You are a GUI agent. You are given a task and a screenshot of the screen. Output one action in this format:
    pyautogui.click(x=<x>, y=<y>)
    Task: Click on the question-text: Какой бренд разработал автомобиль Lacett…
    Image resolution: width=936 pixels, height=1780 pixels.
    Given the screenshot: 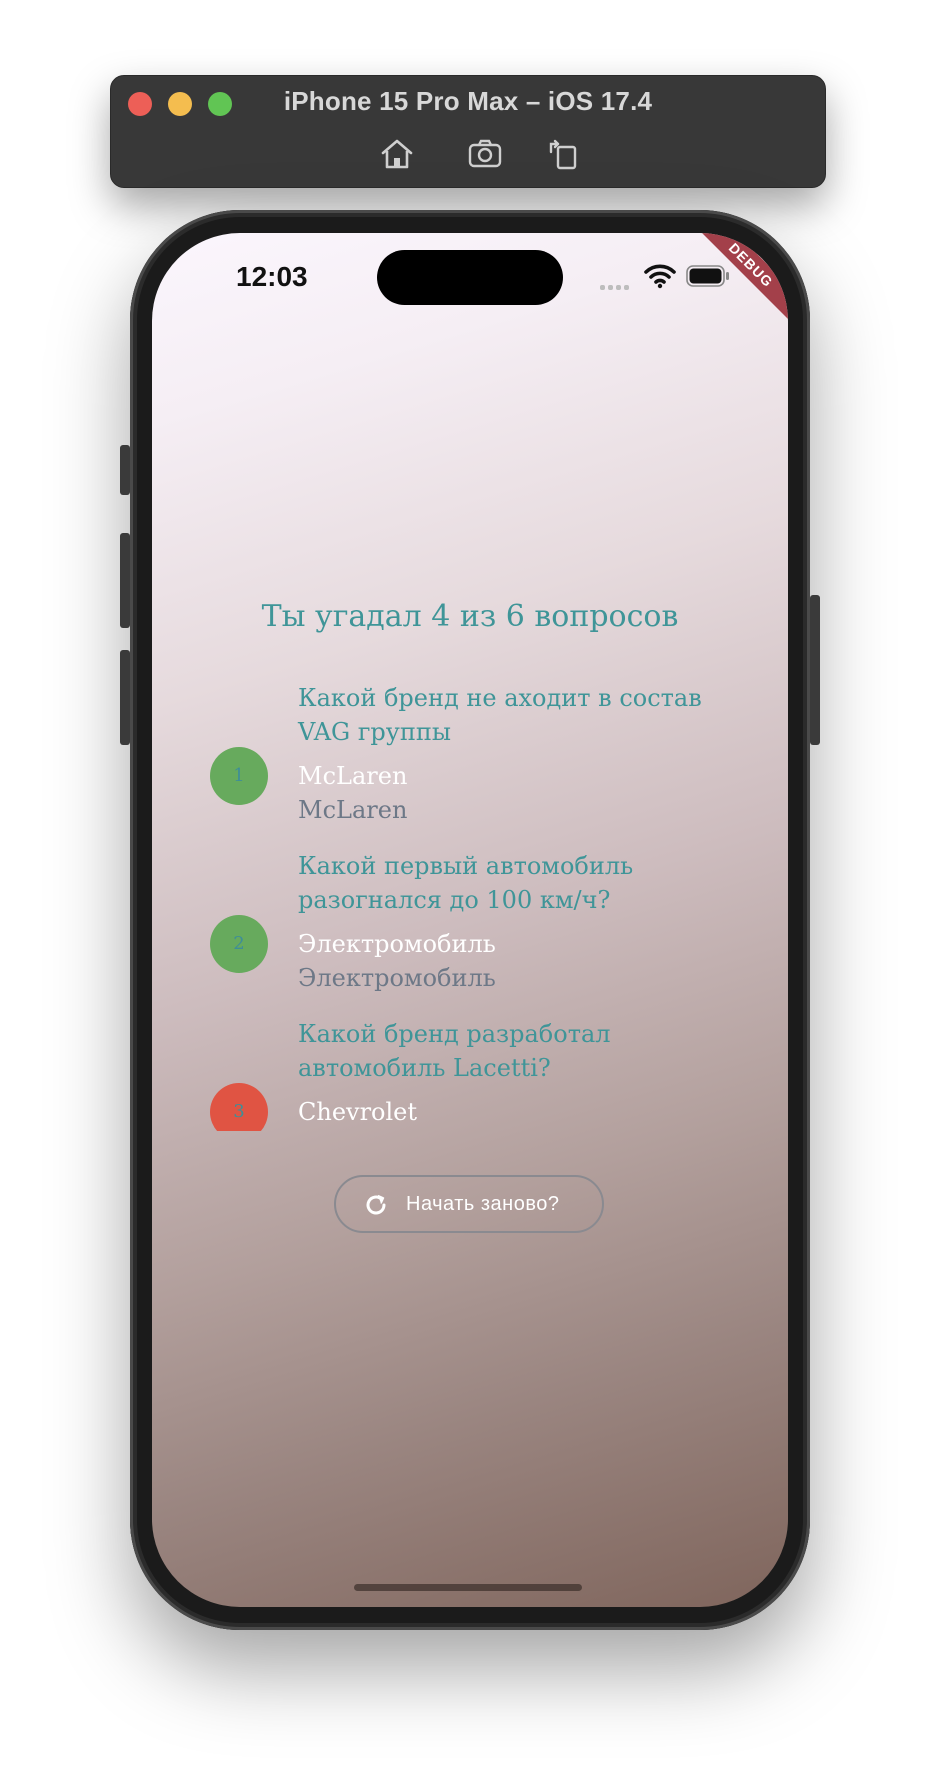 What is the action you would take?
    pyautogui.click(x=454, y=1051)
    